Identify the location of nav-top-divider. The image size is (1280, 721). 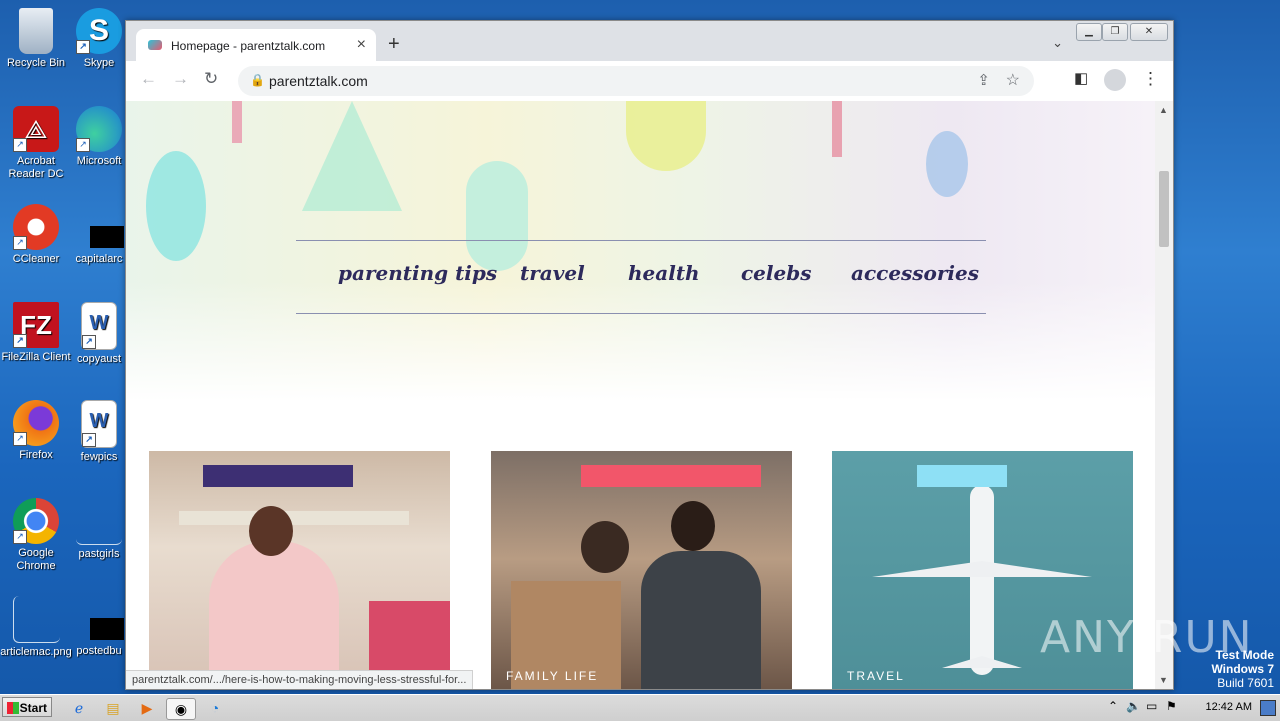
(641, 240).